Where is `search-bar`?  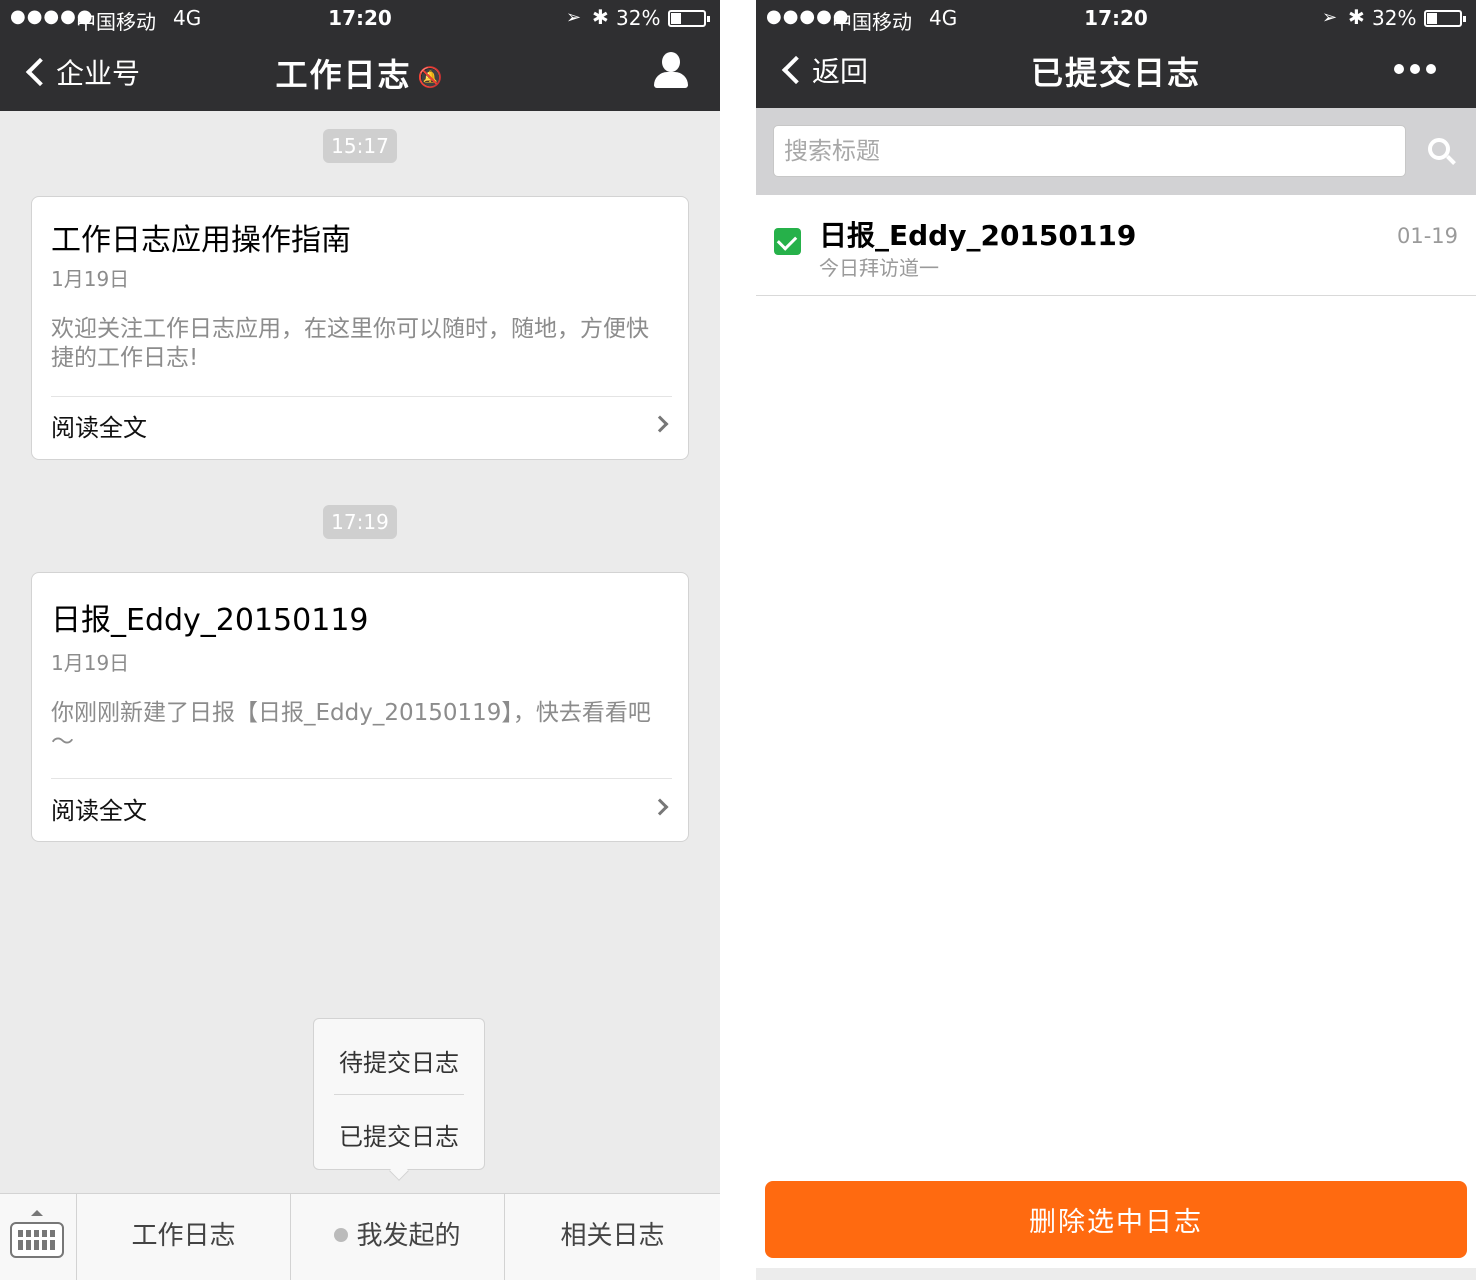
search-bar is located at coordinates (1116, 151).